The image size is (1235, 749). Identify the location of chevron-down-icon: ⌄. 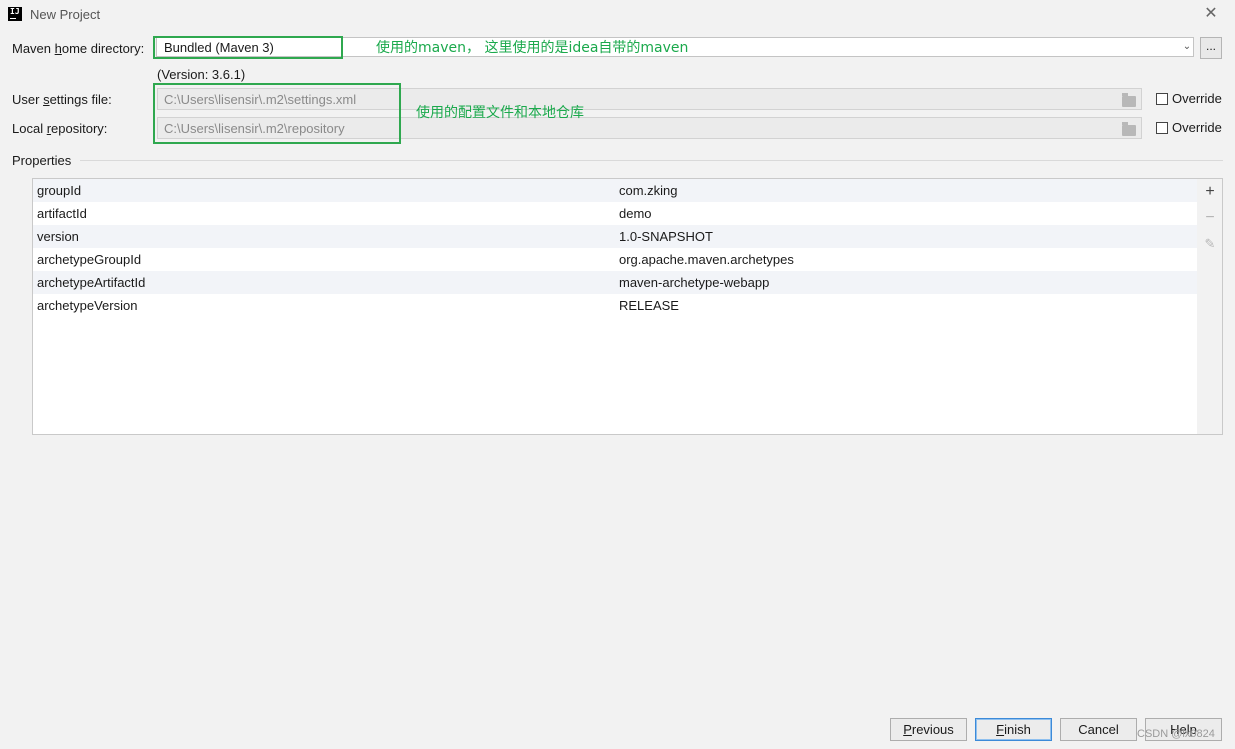
(1187, 47).